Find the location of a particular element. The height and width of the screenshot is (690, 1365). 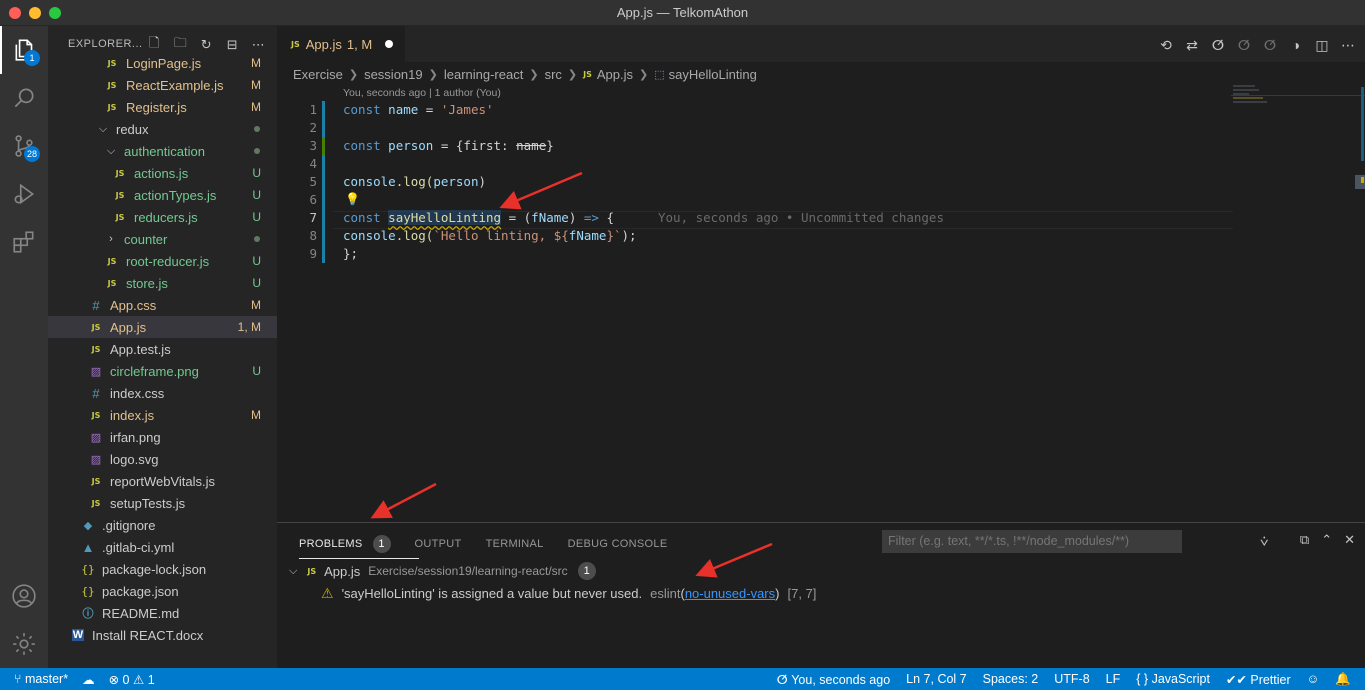

tree-item-label: logo.svg is located at coordinates (134, 459).